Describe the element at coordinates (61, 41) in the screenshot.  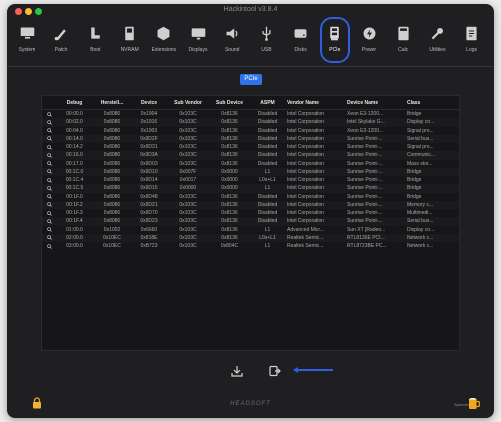
I see `toolbar-item-patch: Patch` at that location.